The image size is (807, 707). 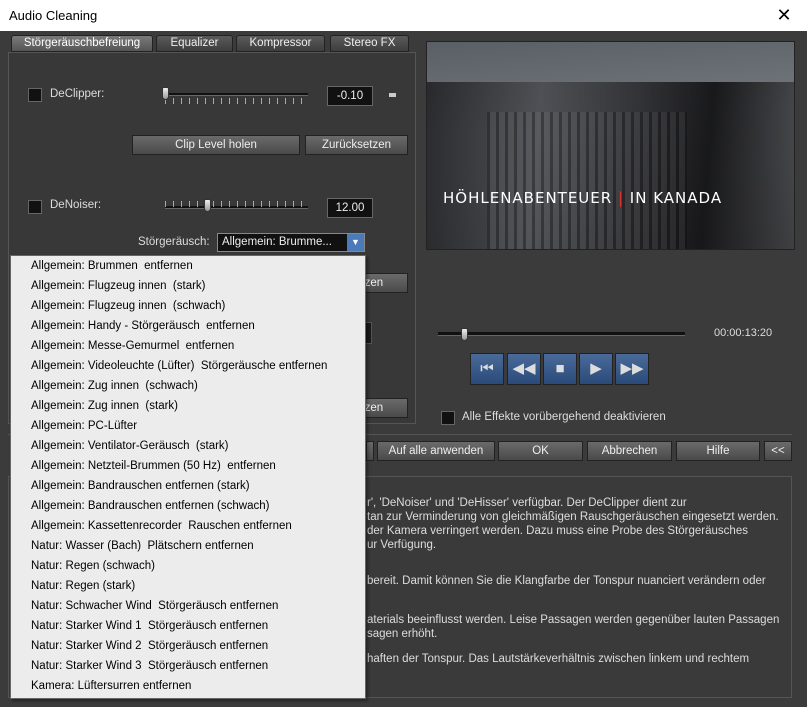 What do you see at coordinates (216, 145) in the screenshot?
I see `clip-level-button: Clip Level holen` at bounding box center [216, 145].